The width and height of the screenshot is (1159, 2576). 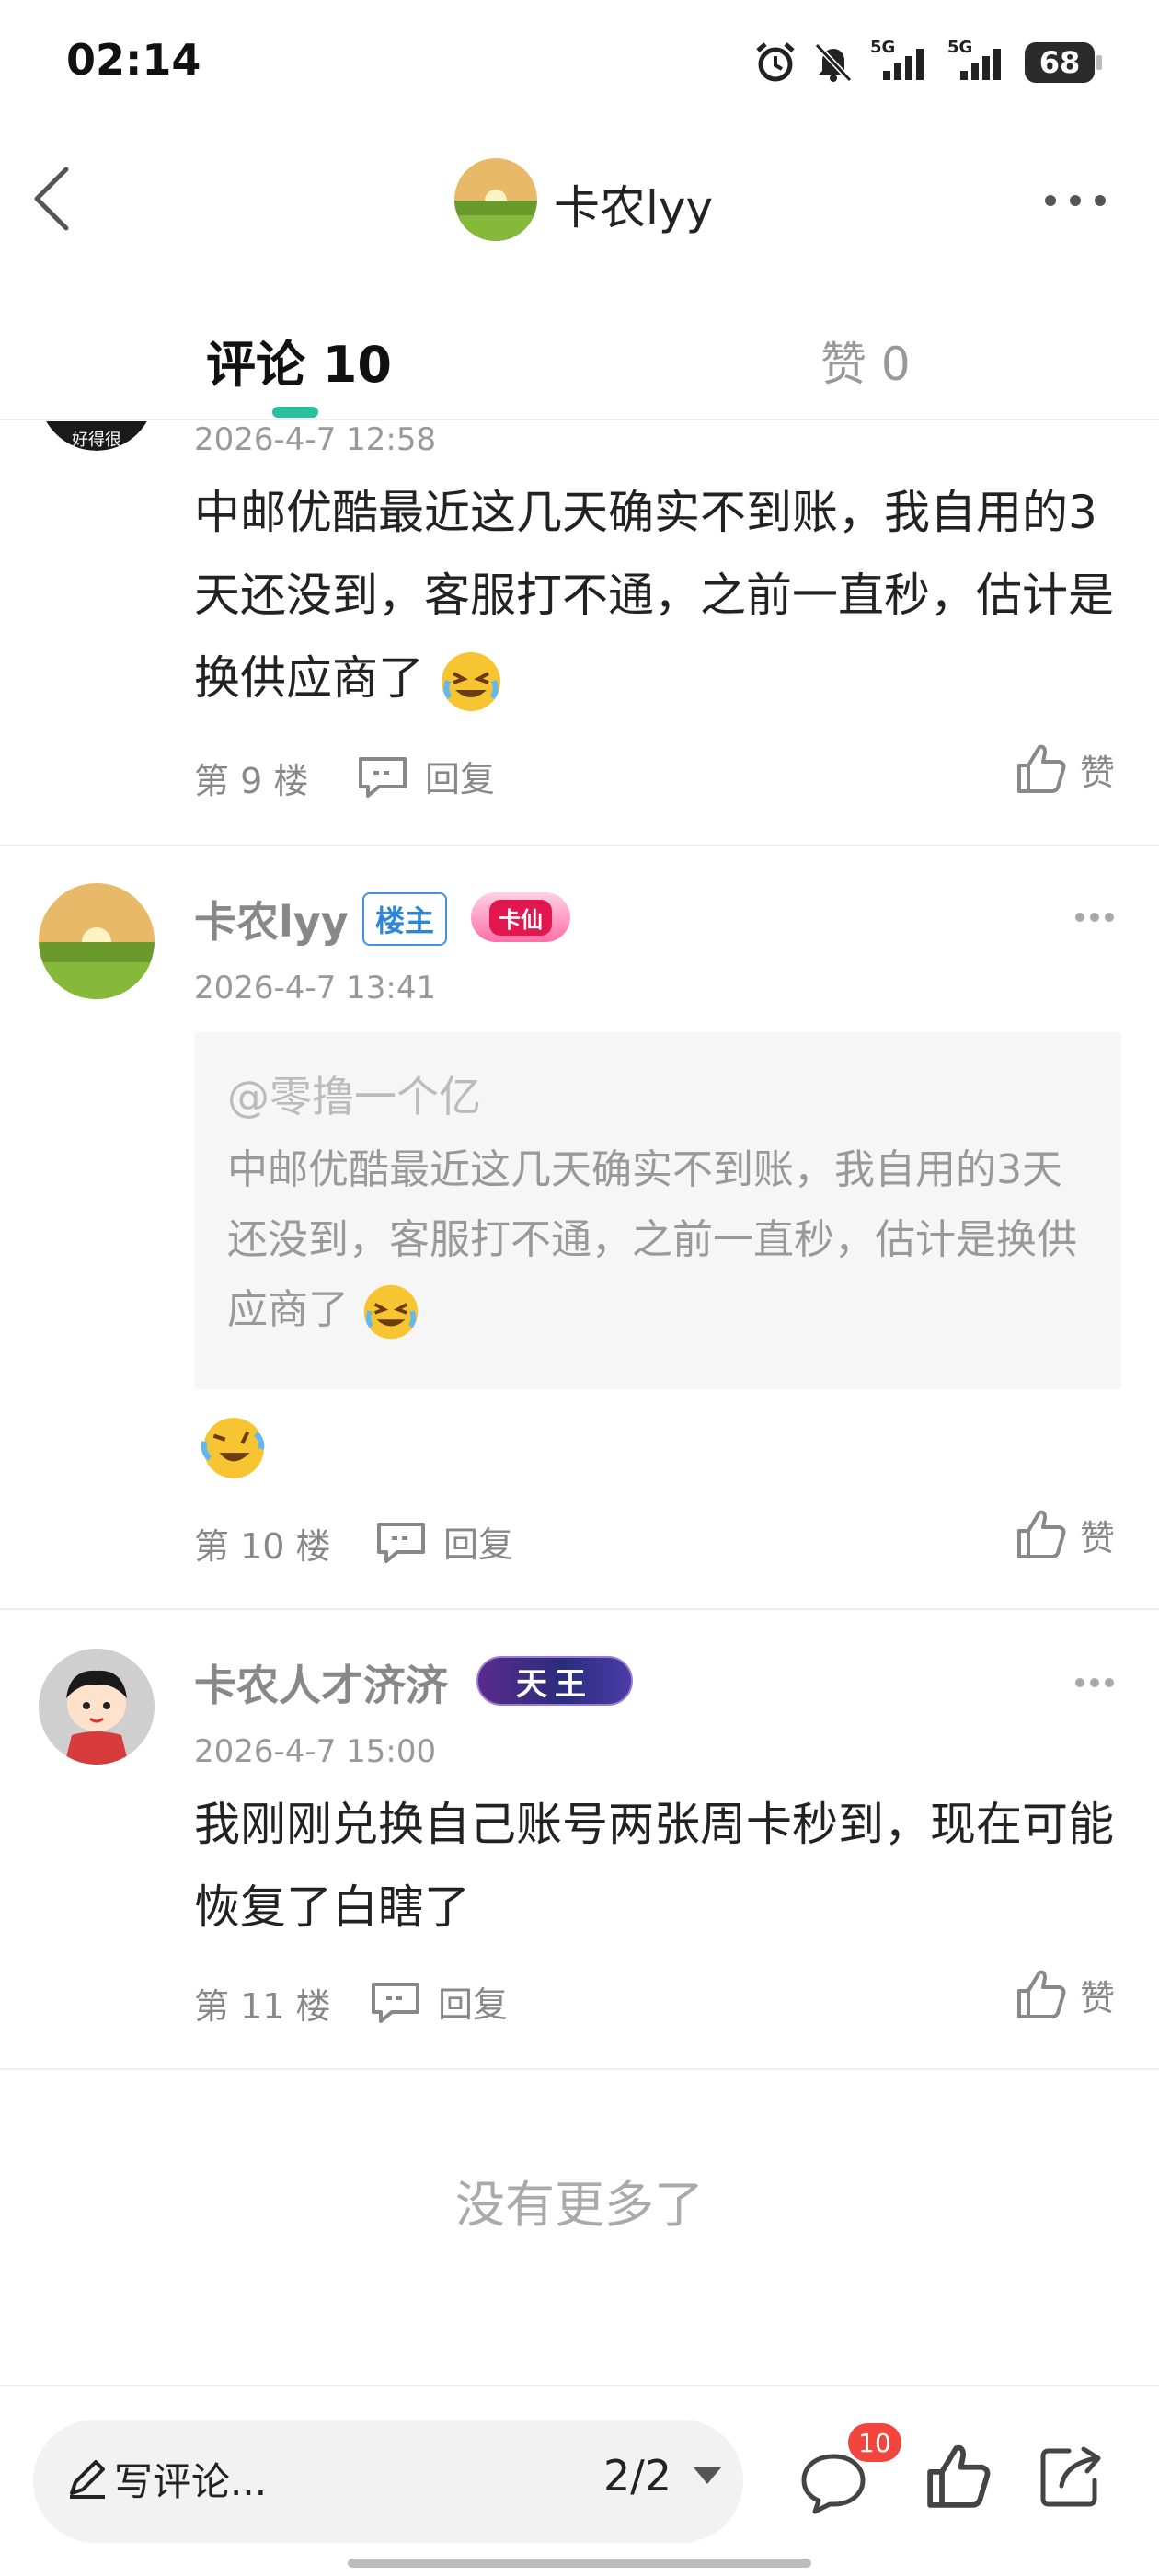 I want to click on tab-comments: 评论 10, so click(x=299, y=360).